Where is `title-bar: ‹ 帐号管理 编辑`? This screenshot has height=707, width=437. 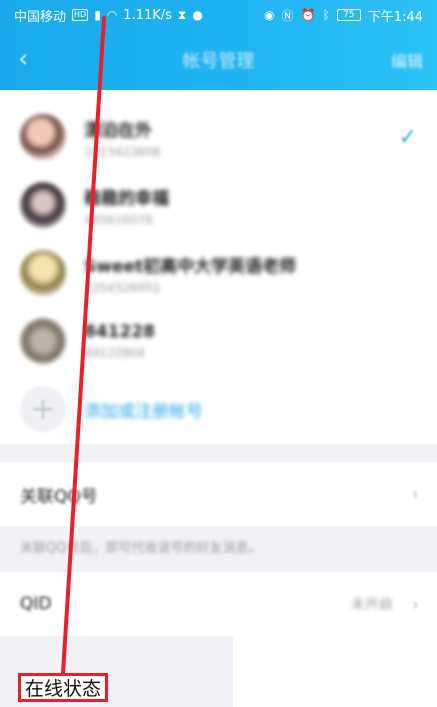
title-bar: ‹ 帐号管理 编辑 is located at coordinates (218, 60).